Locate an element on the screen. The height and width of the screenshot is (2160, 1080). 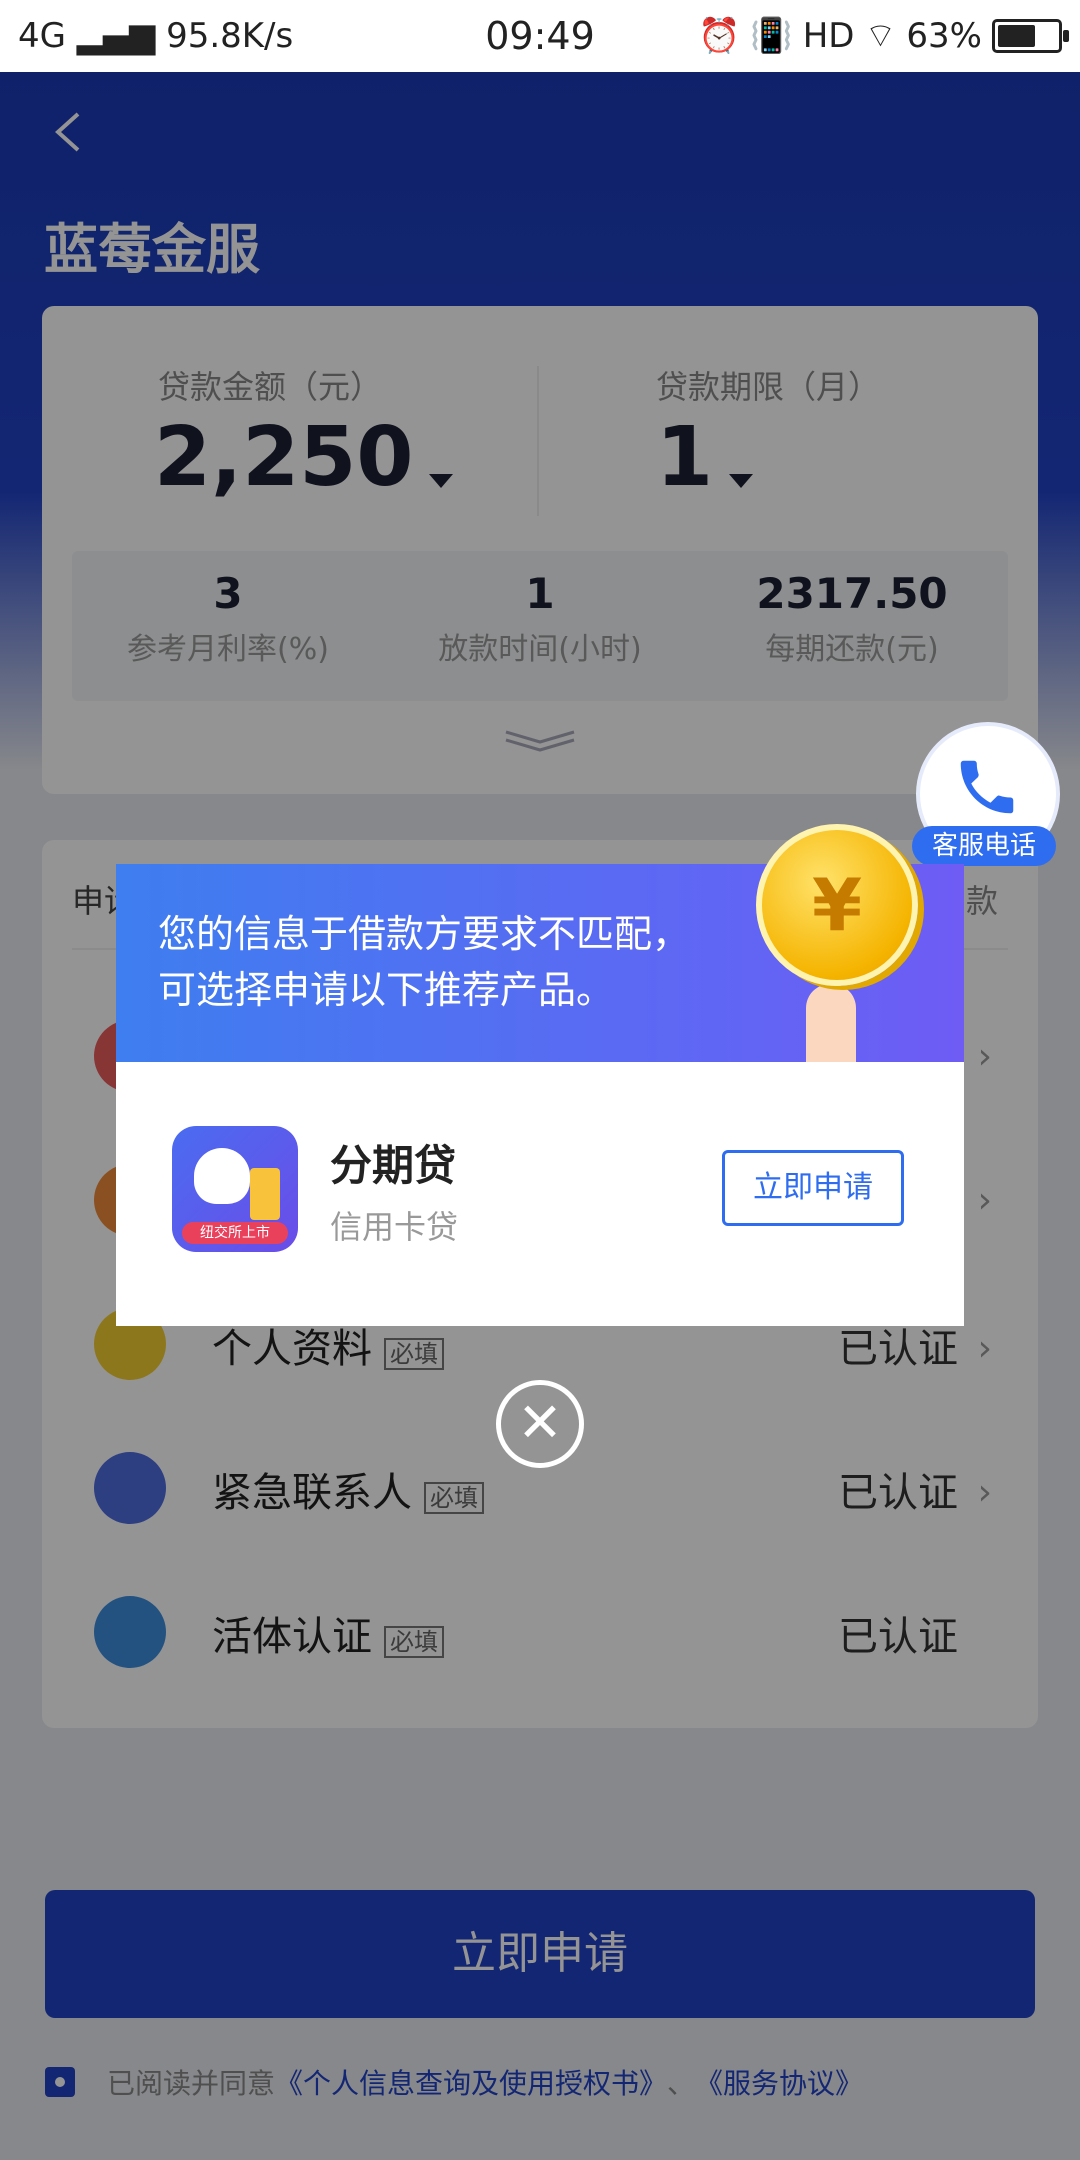
listed-badge: 纽交所上市 is located at coordinates (235, 1233).